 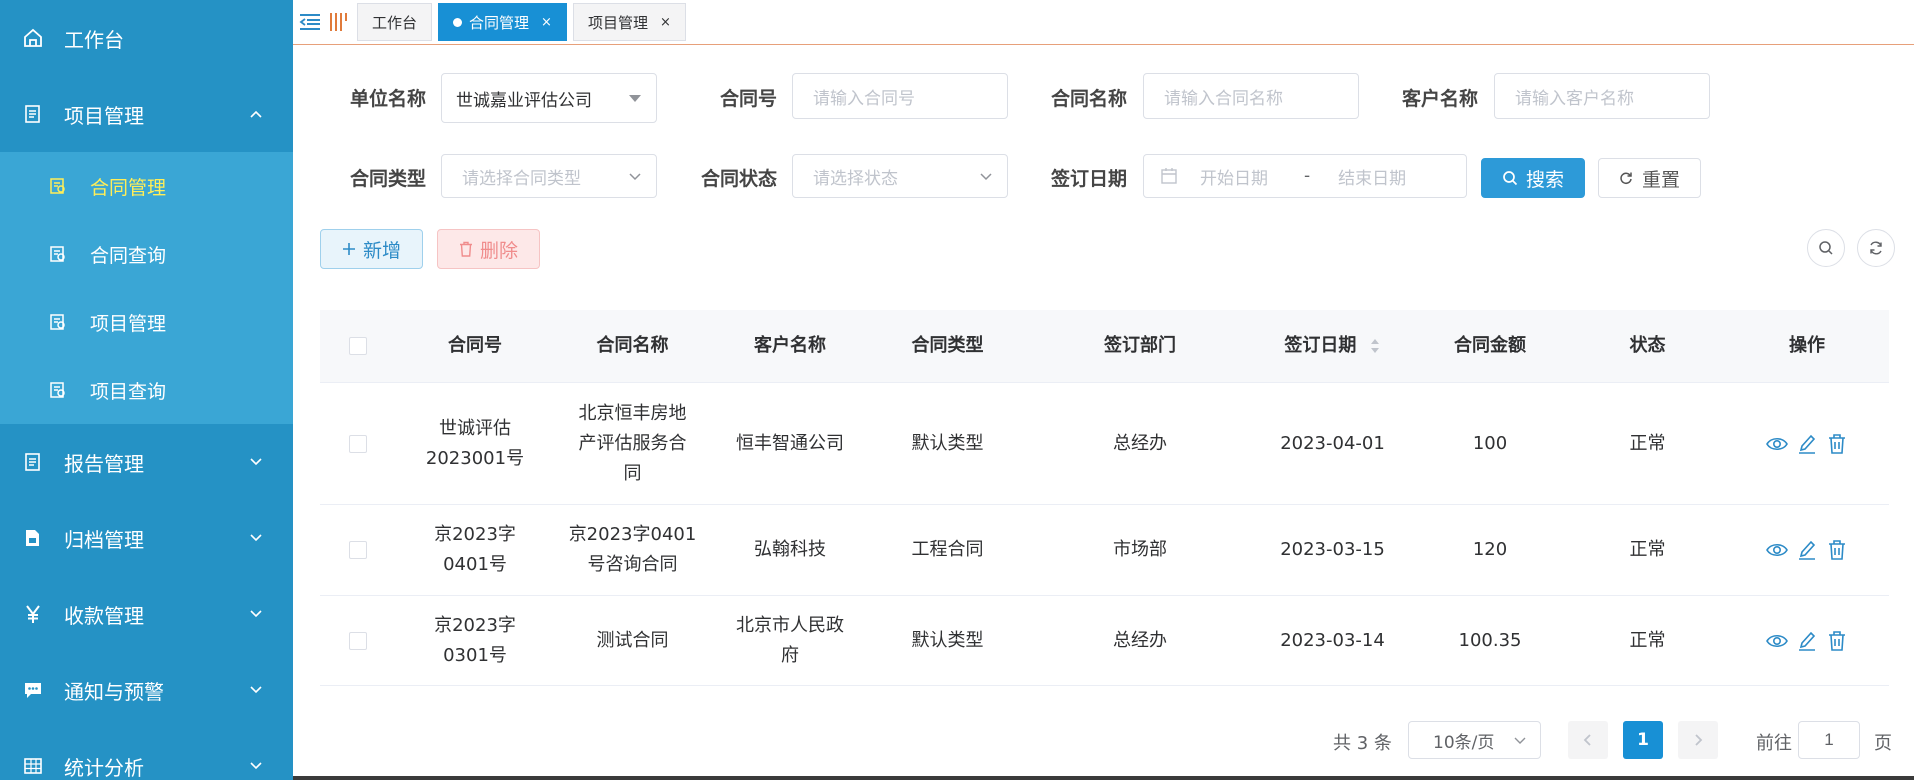 What do you see at coordinates (1643, 740) in the screenshot?
I see `page-button-current: 1` at bounding box center [1643, 740].